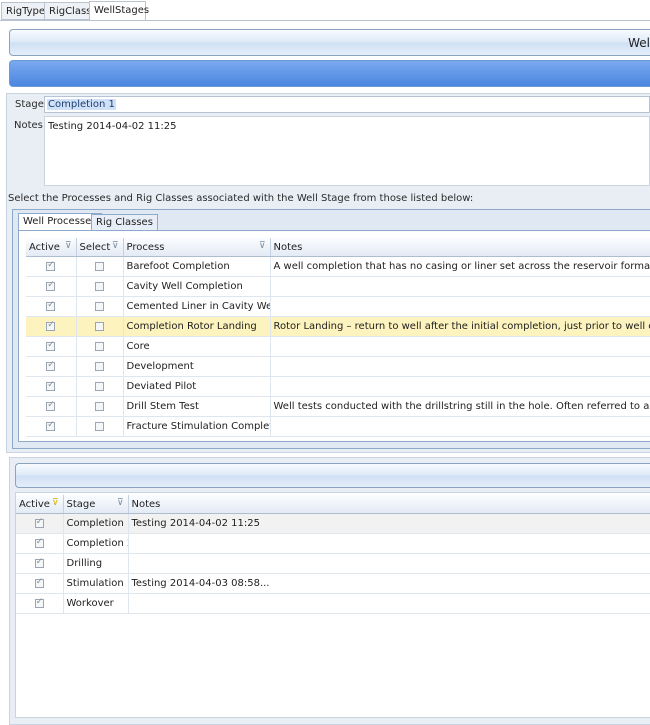 The height and width of the screenshot is (725, 650). I want to click on process-cell: Completion Rotor Landing, so click(197, 326).